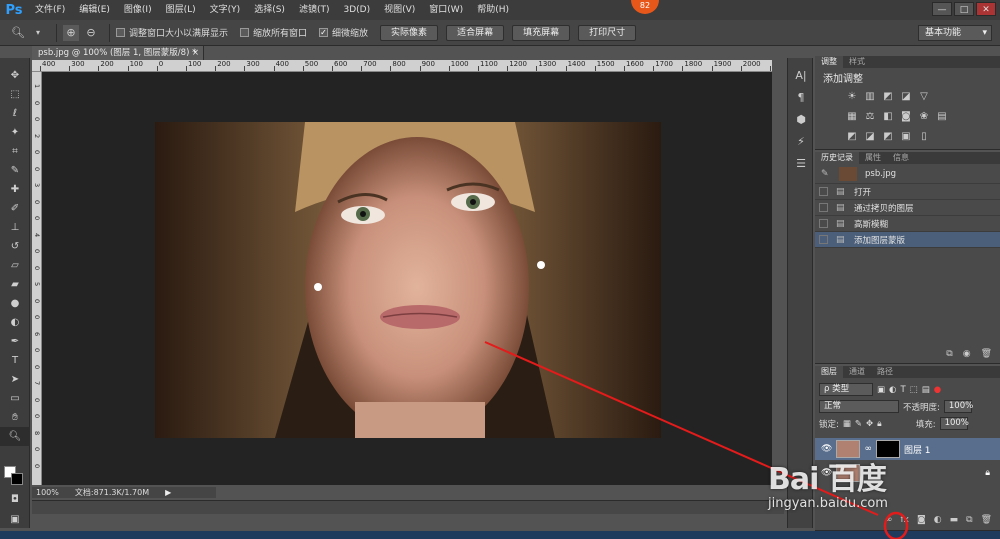 This screenshot has height=539, width=1000. Describe the element at coordinates (906, 137) in the screenshot. I see `selective-color-icon: ▣` at that location.